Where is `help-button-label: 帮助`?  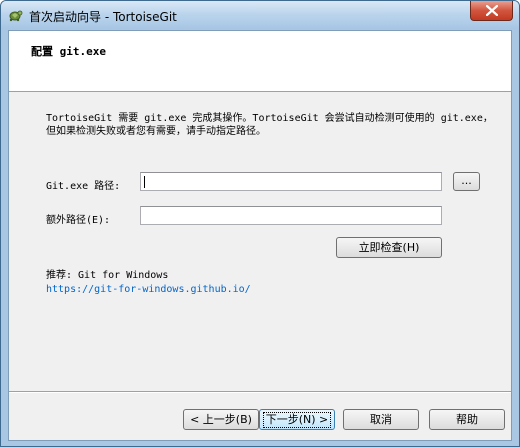
help-button-label: 帮助 is located at coordinates (467, 419).